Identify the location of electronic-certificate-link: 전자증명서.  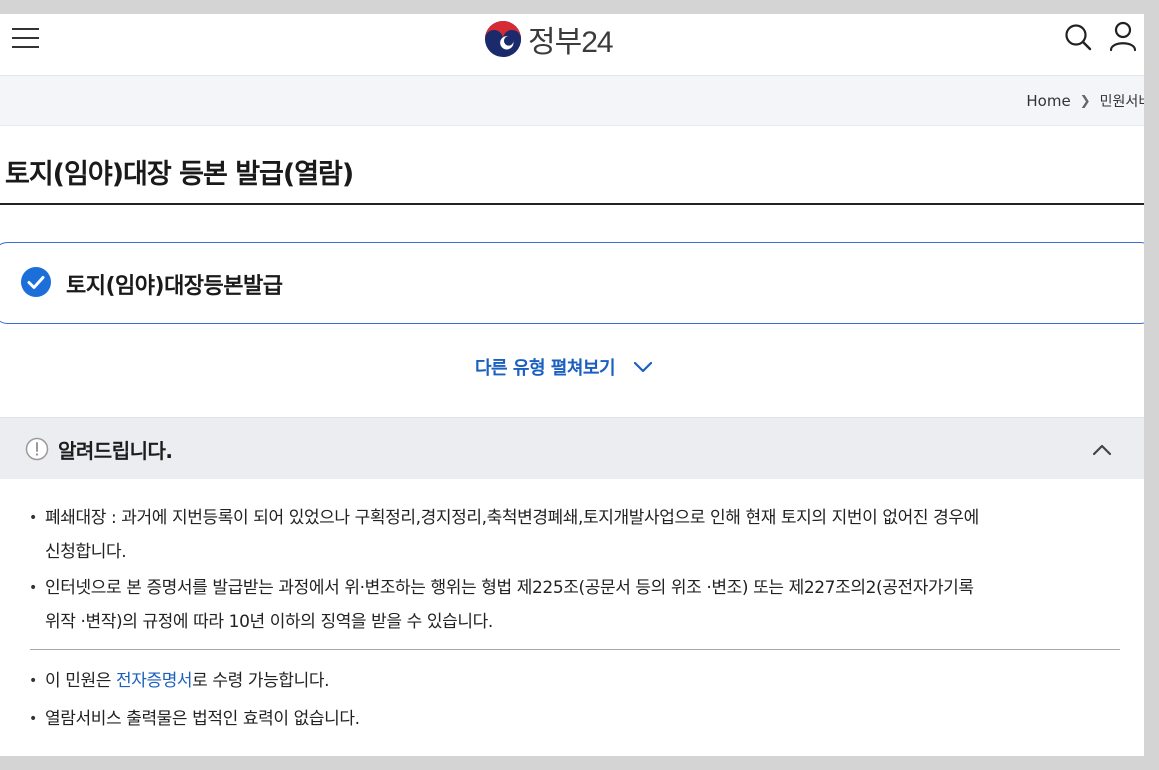
(154, 681).